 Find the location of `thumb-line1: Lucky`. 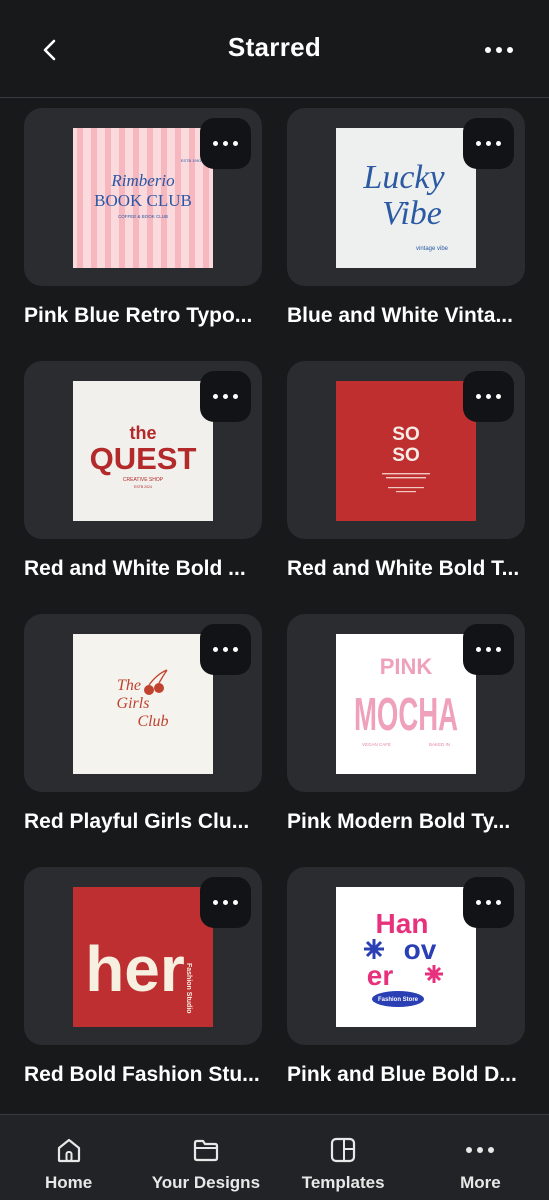

thumb-line1: Lucky is located at coordinates (403, 177).